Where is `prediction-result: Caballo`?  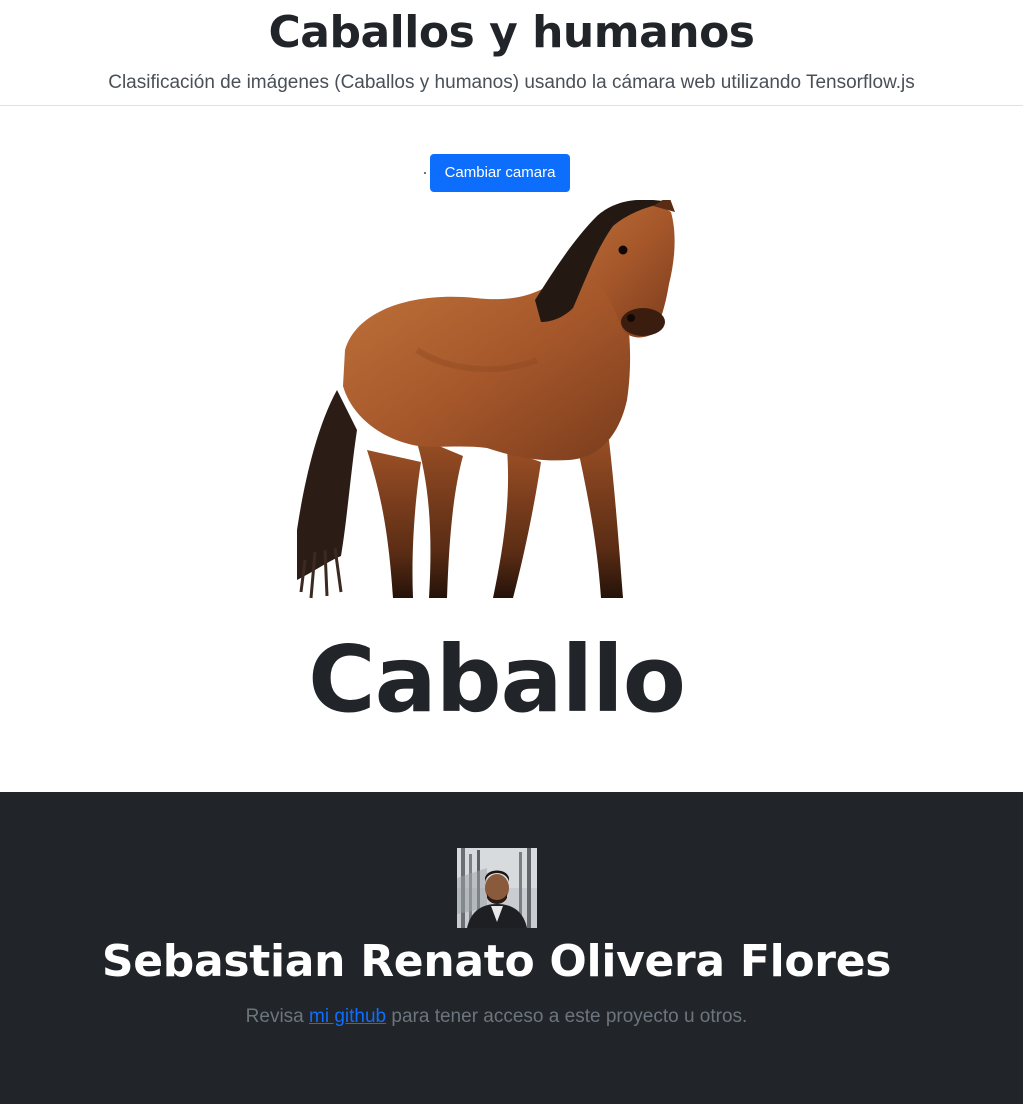
prediction-result: Caballo is located at coordinates (497, 679).